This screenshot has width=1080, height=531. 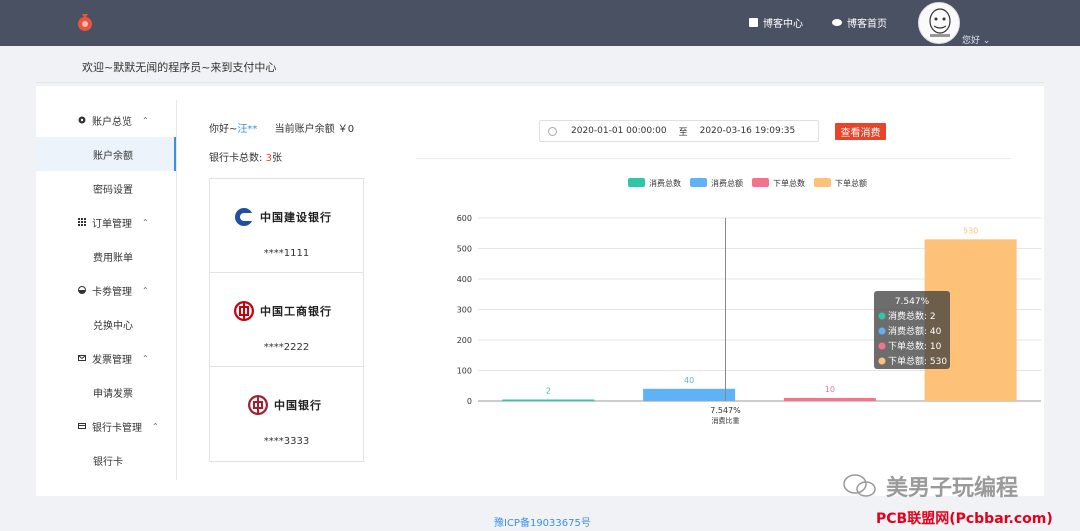 I want to click on chevron-down-icon: ⌄, so click(x=986, y=41).